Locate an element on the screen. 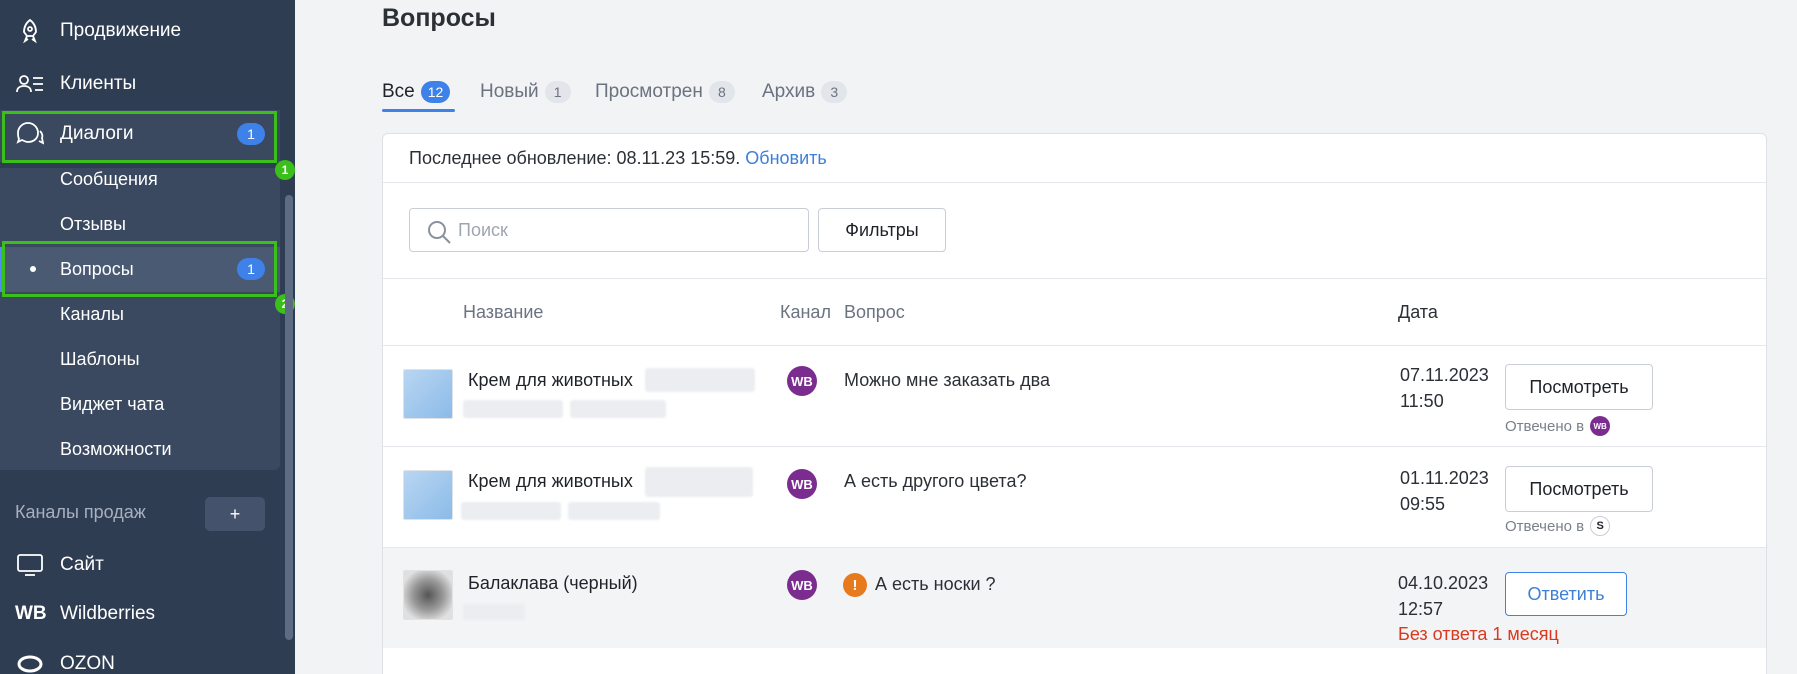  sidebar-subitem-channels: Каналы is located at coordinates (140, 314).